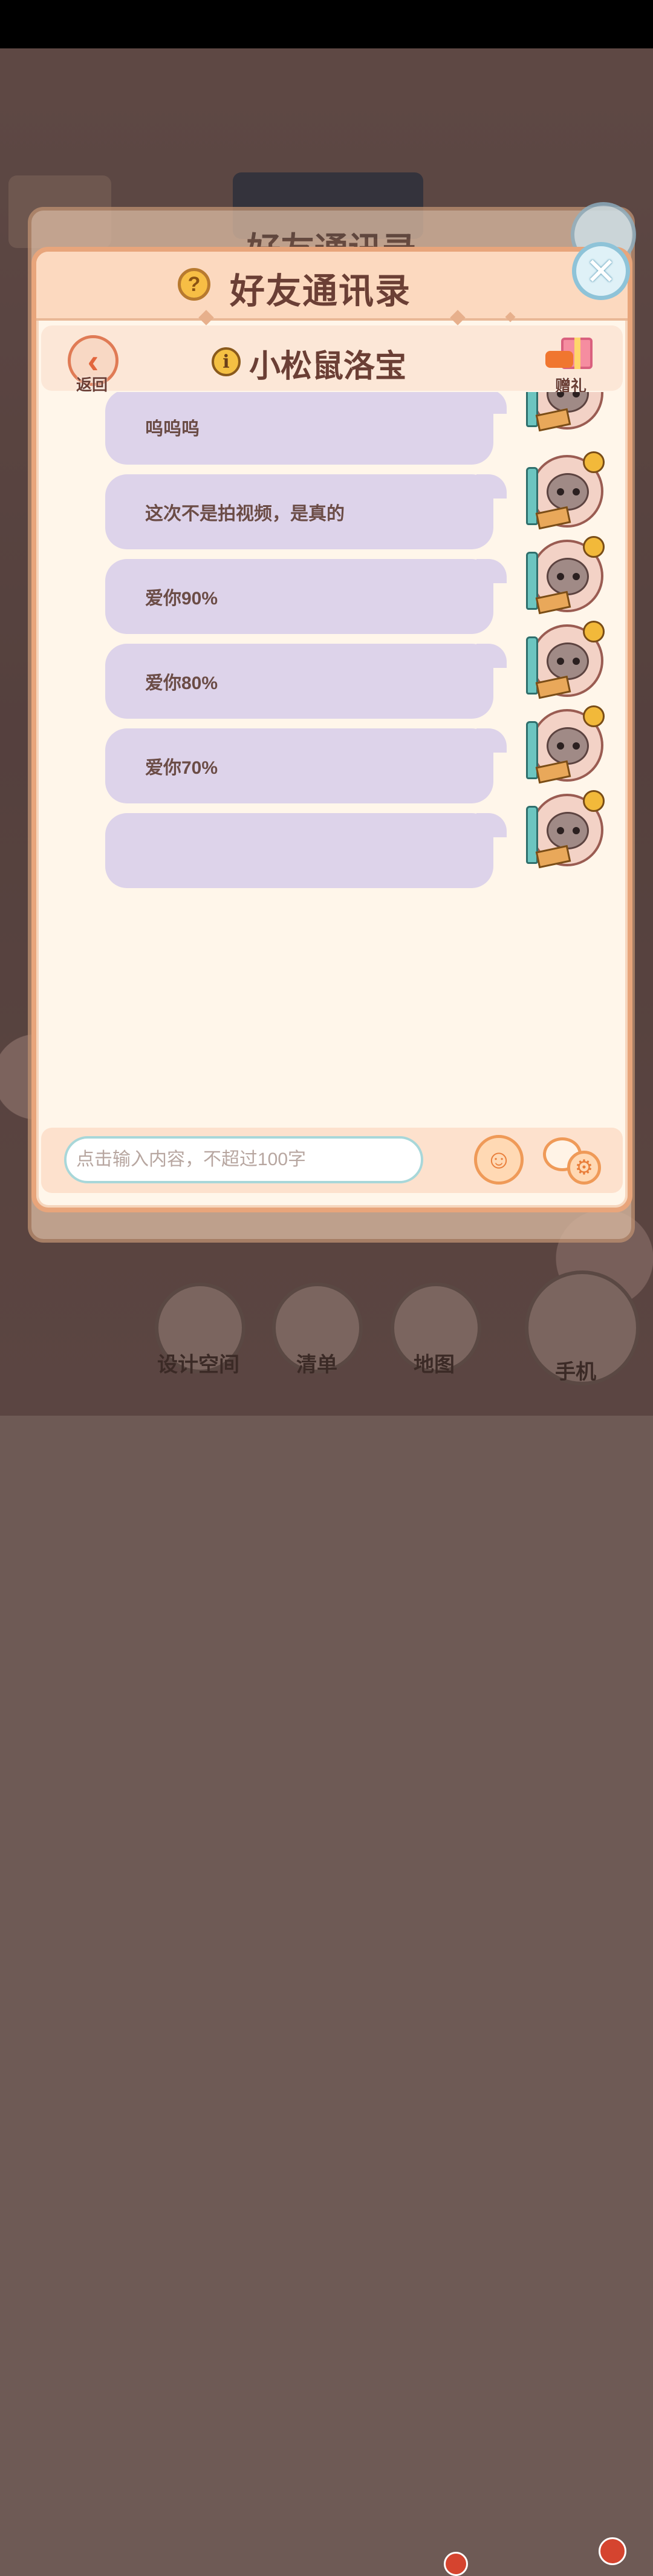 This screenshot has height=2576, width=653. What do you see at coordinates (181, 683) in the screenshot?
I see `message-text: 爱你80%` at bounding box center [181, 683].